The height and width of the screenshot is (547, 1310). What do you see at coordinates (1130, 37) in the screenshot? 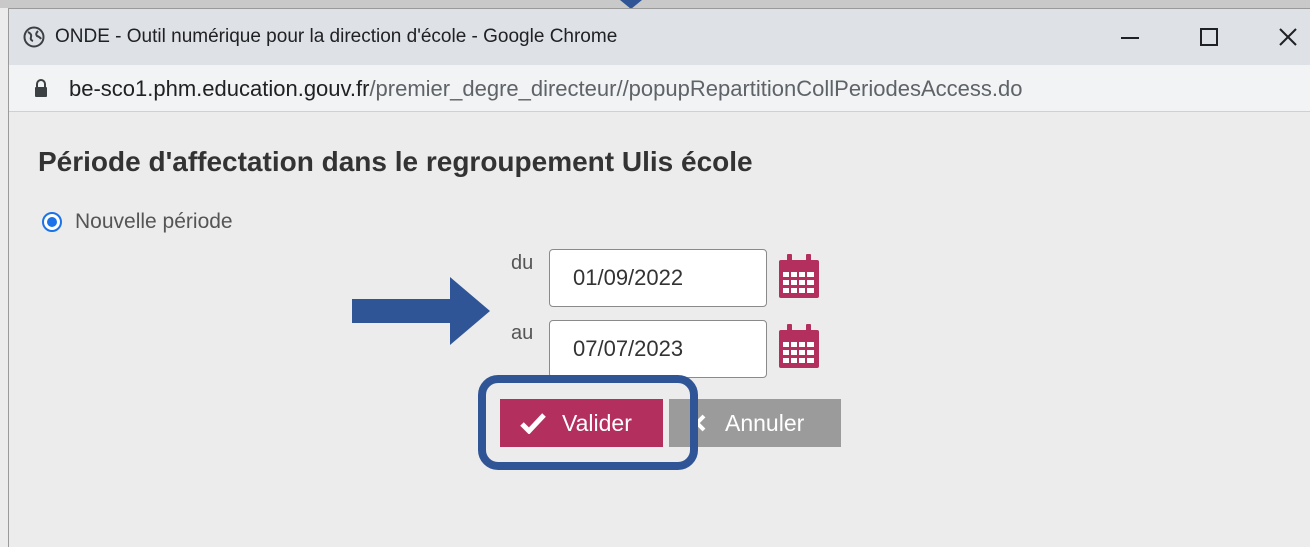
I see `minimize-icon` at bounding box center [1130, 37].